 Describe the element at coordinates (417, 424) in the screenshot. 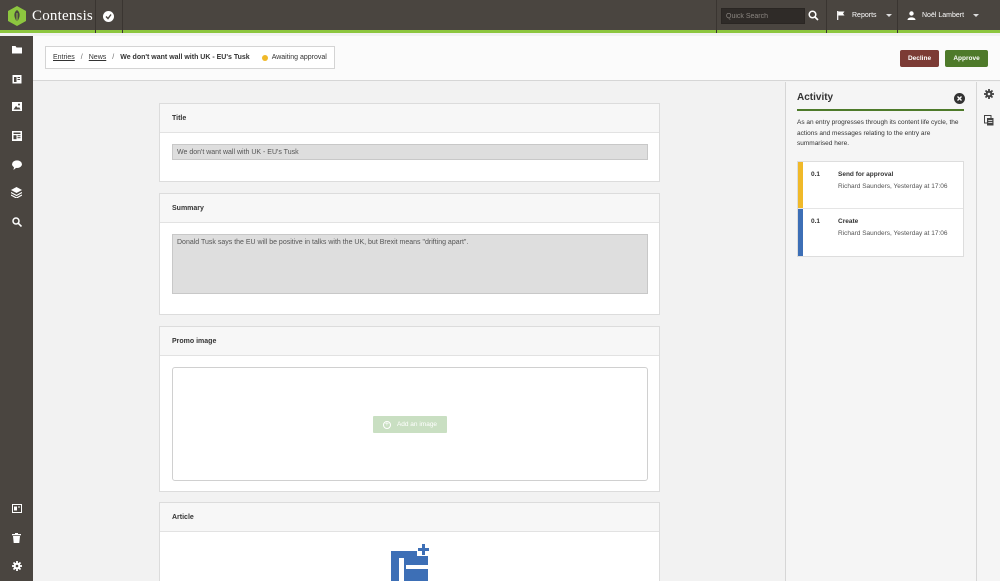

I see `add-image-label: Add an image` at that location.